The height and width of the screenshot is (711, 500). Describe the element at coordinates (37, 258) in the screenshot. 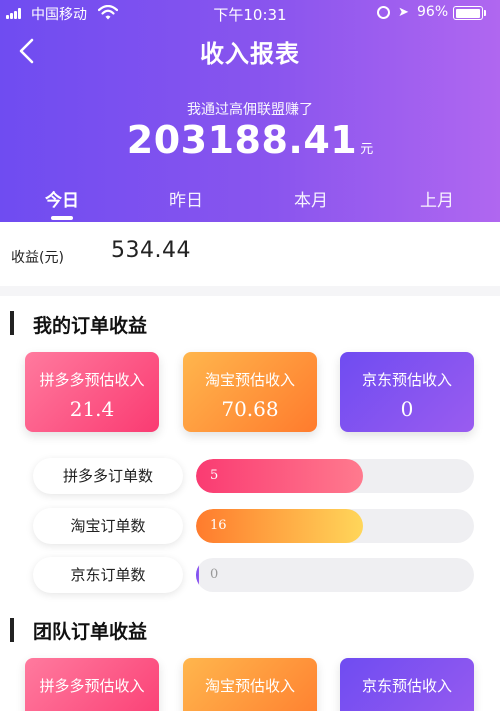

I see `earnings-label: 收益(元)` at that location.